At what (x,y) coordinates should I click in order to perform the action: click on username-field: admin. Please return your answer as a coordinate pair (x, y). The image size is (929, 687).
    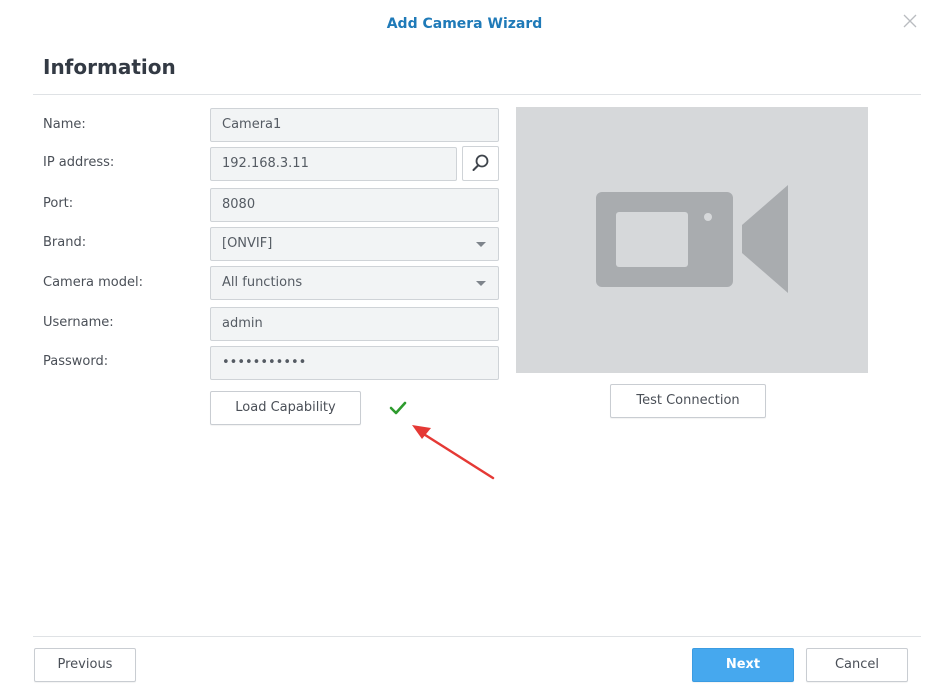
    Looking at the image, I should click on (354, 324).